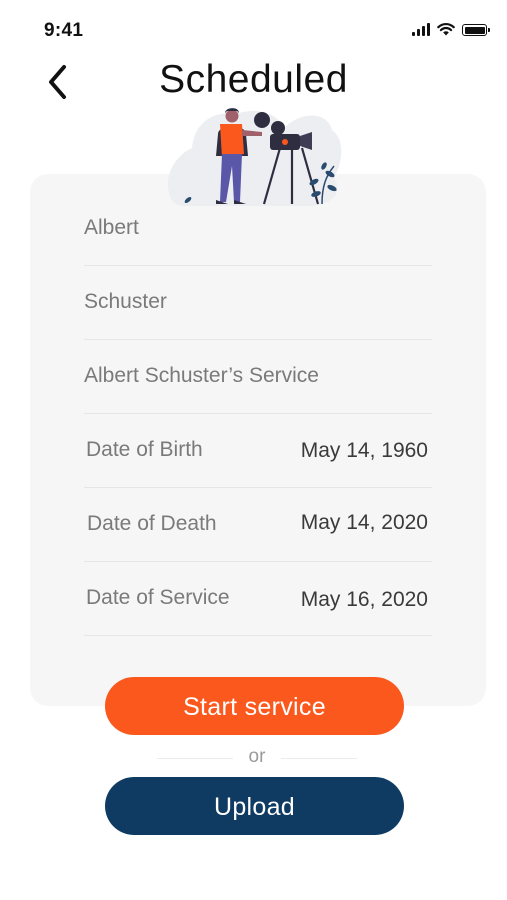 The image size is (507, 900). I want to click on service-name-field: Albert Schuster’s Service, so click(258, 377).